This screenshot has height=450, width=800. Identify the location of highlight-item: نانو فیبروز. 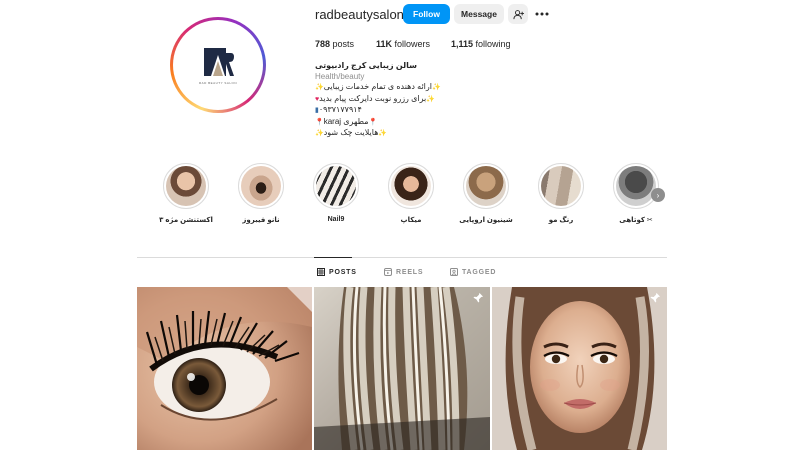
(261, 193).